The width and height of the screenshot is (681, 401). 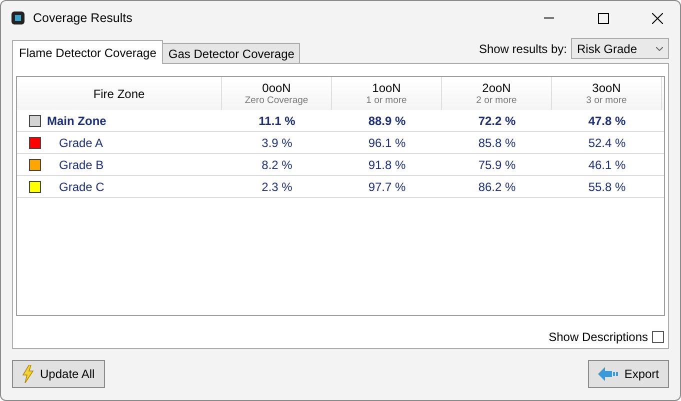 I want to click on show-descriptions-label: Show Descriptions, so click(x=598, y=337).